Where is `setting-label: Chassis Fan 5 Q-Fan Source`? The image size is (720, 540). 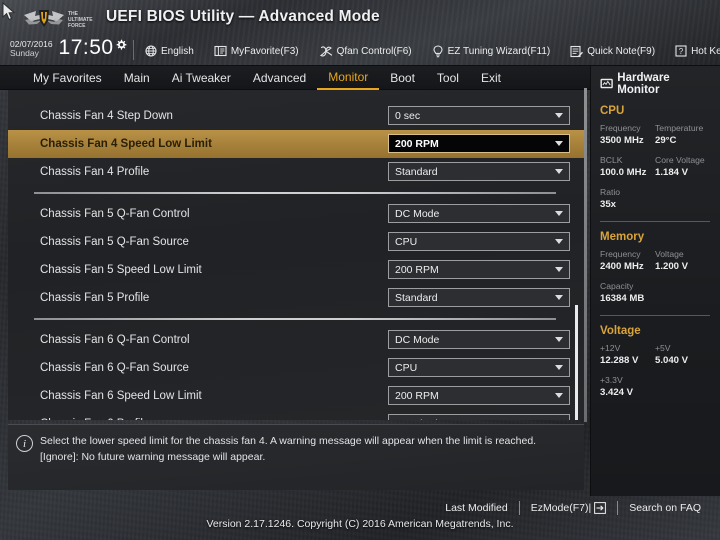 setting-label: Chassis Fan 5 Q-Fan Source is located at coordinates (114, 242).